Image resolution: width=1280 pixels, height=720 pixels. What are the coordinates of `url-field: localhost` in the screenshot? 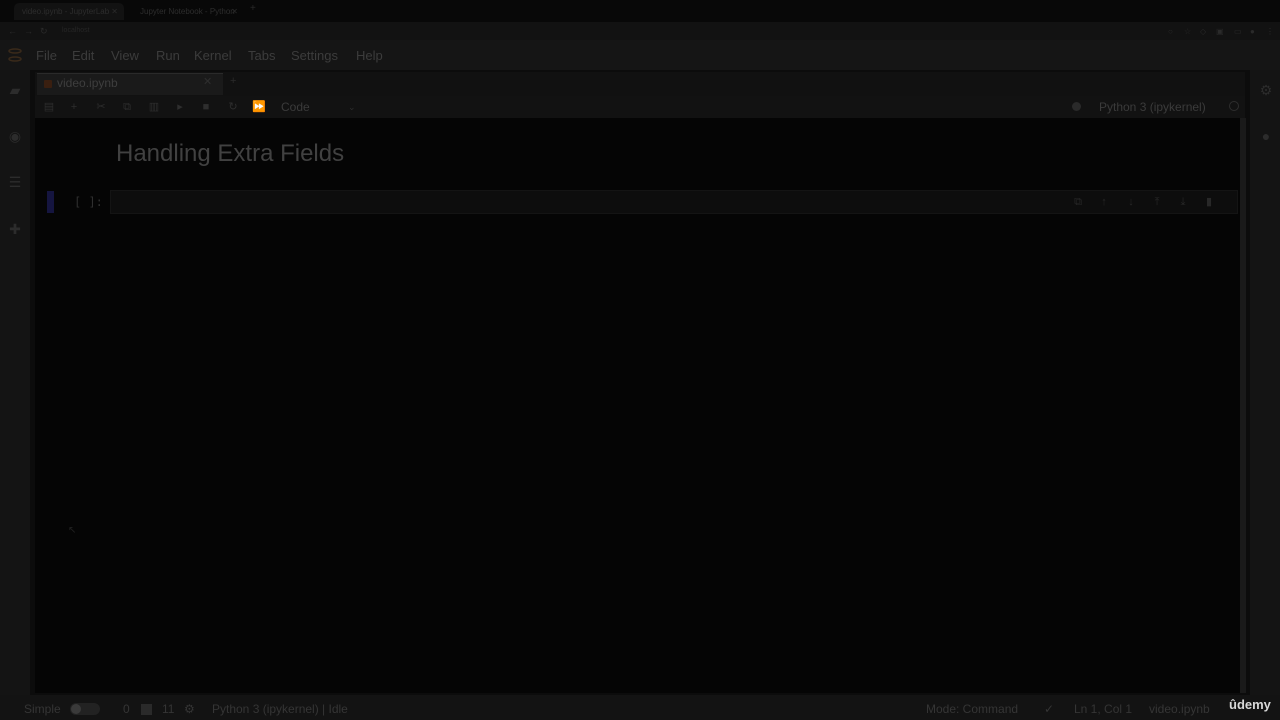 It's located at (607, 31).